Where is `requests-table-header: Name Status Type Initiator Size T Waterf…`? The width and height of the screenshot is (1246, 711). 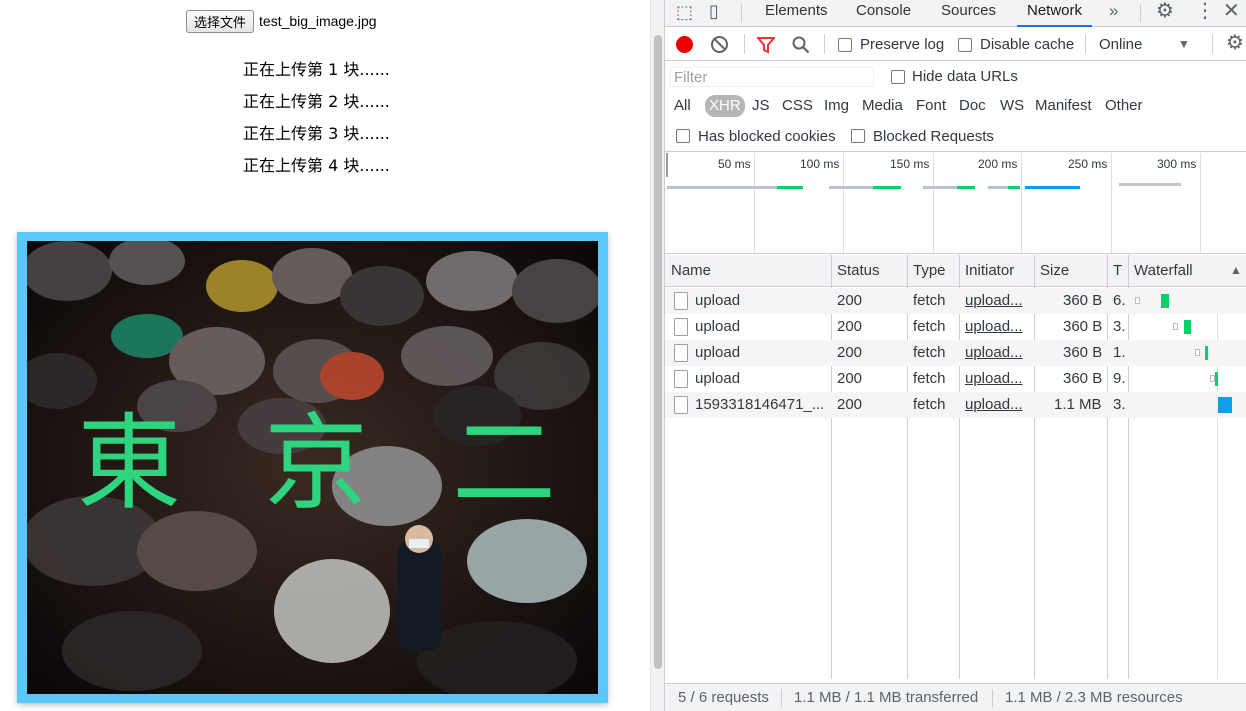 requests-table-header: Name Status Type Initiator Size T Waterf… is located at coordinates (955, 271).